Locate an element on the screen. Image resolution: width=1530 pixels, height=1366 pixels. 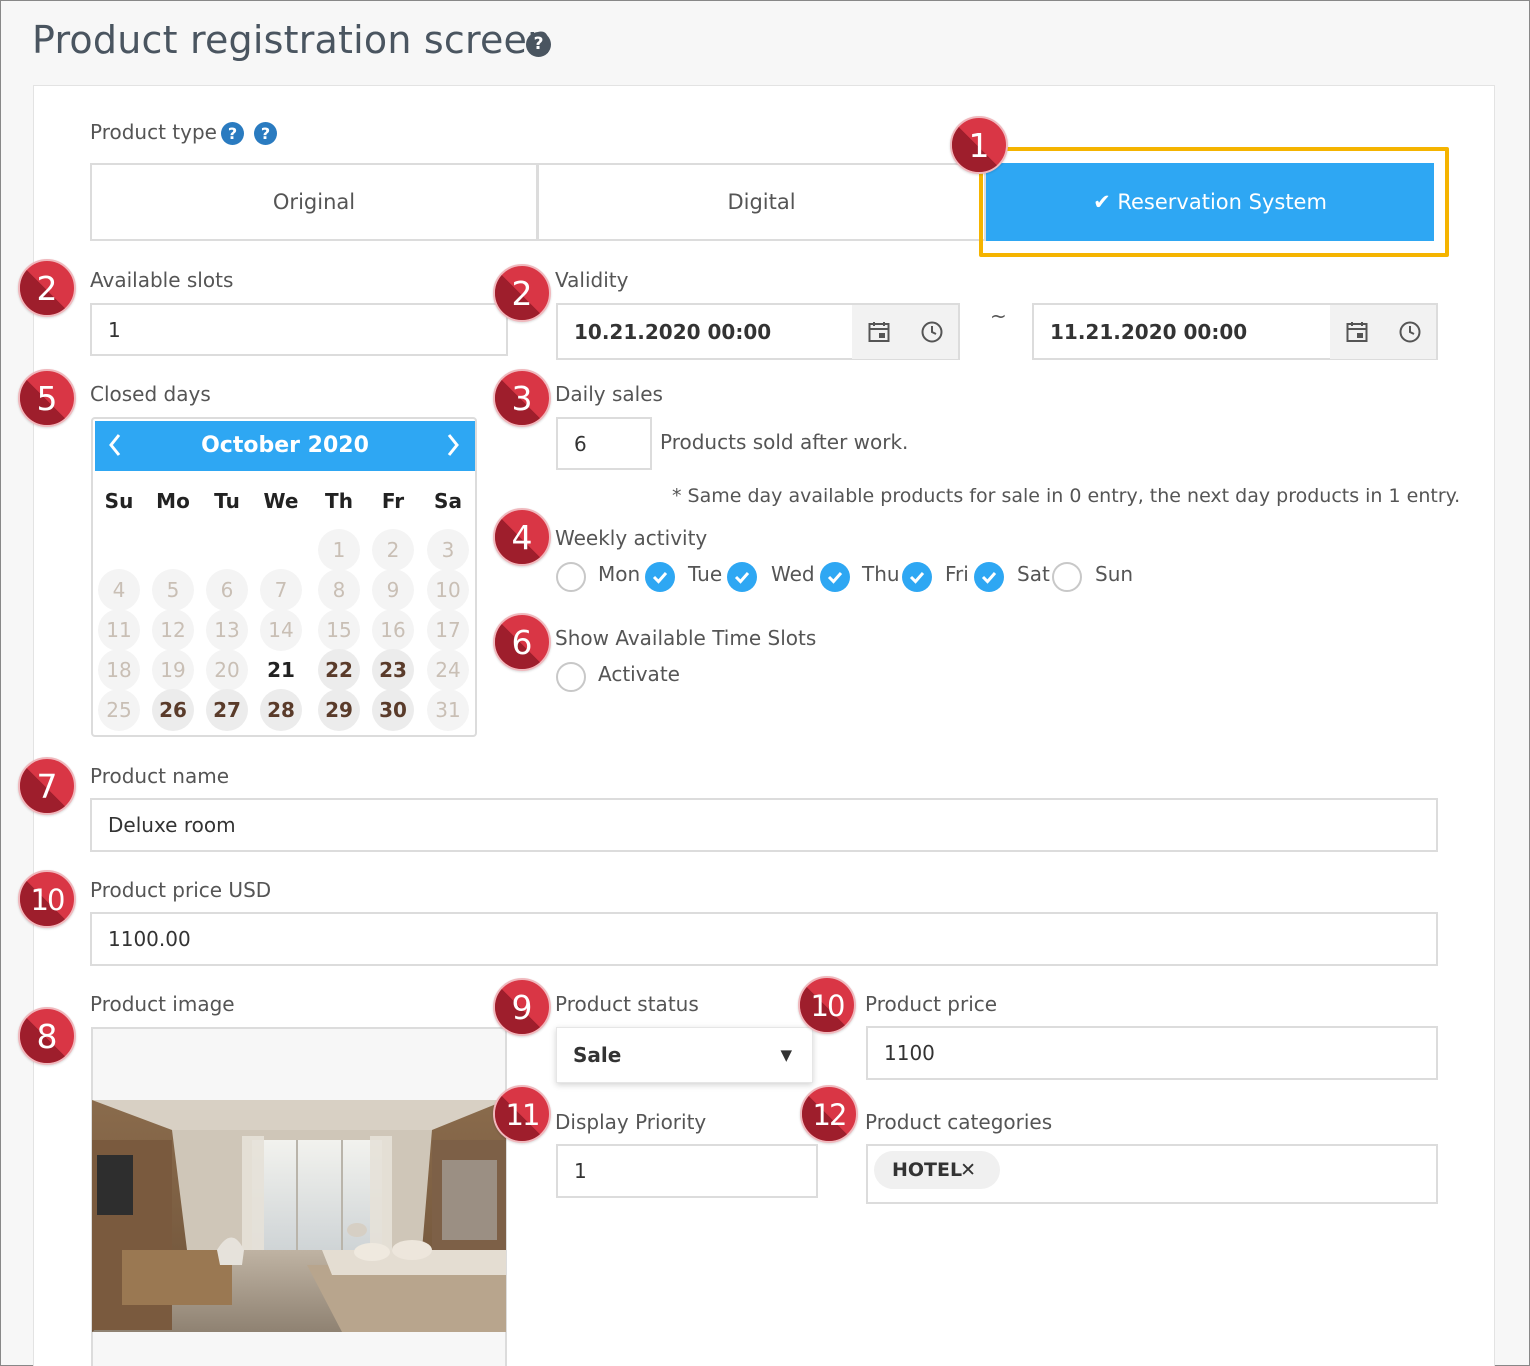
calendar-day: 6 is located at coordinates (227, 590).